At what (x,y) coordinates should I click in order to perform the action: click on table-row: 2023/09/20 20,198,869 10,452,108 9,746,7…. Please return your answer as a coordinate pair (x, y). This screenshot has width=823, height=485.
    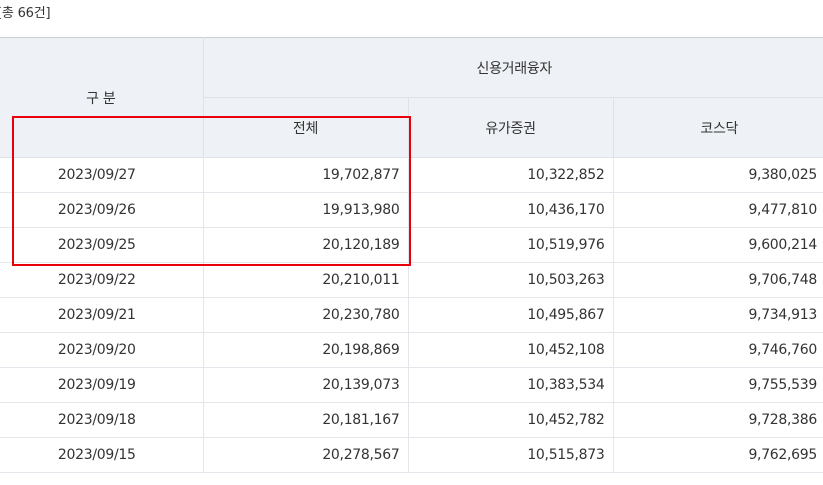
    Looking at the image, I should click on (411, 350).